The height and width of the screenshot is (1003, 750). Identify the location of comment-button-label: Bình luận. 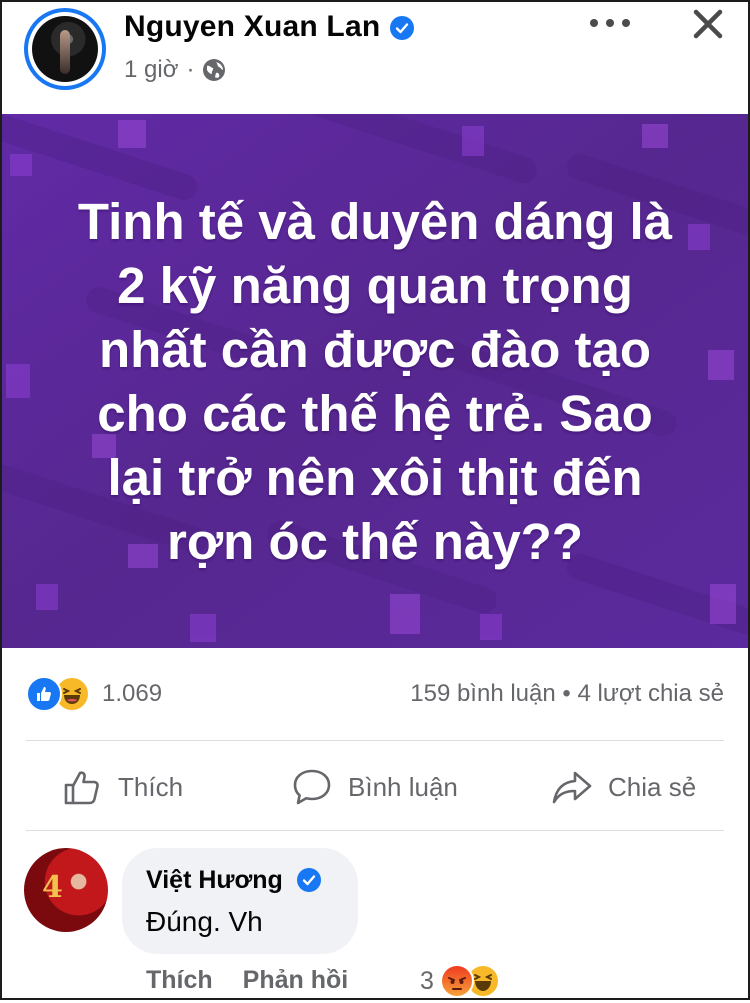
(403, 786).